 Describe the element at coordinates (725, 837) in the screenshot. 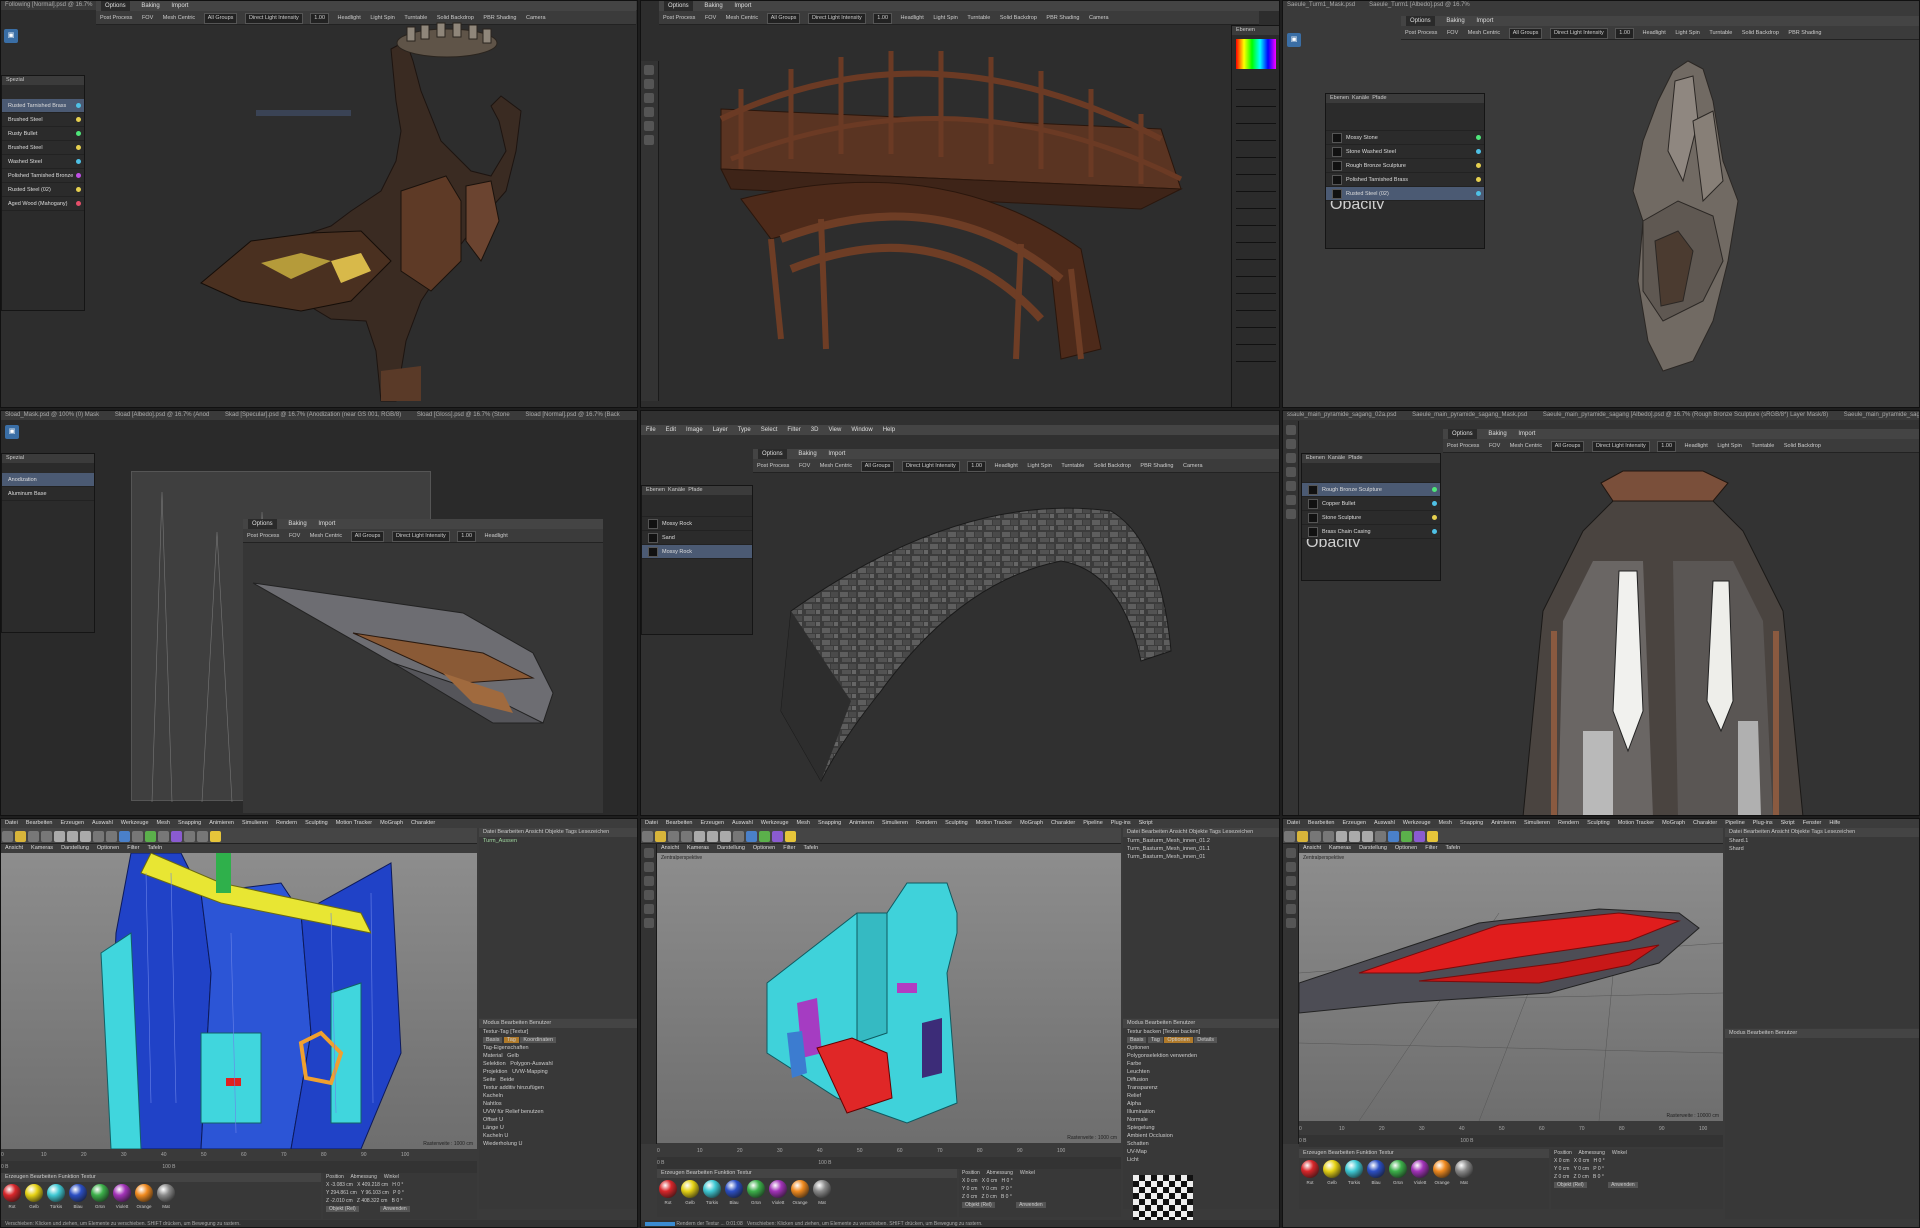

I see `z-axis-icon` at that location.